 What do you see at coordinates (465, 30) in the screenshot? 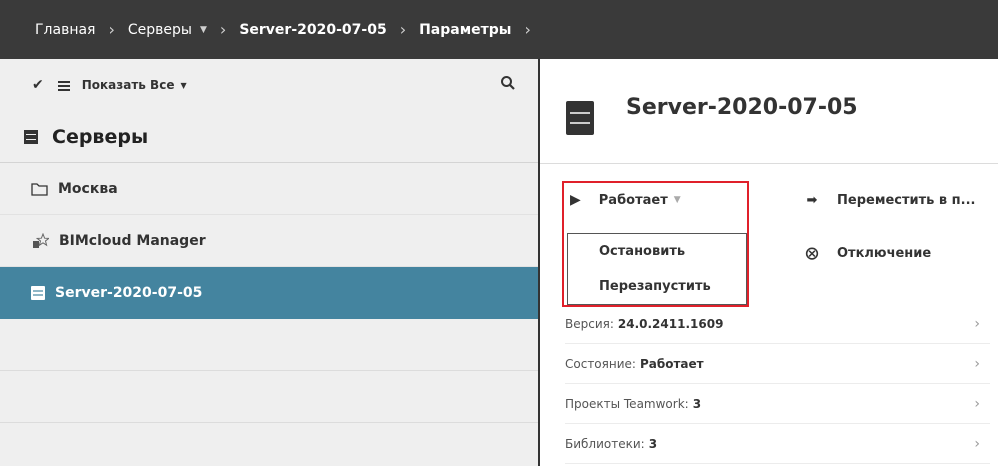
I see `breadcrumb-params: Параметры` at bounding box center [465, 30].